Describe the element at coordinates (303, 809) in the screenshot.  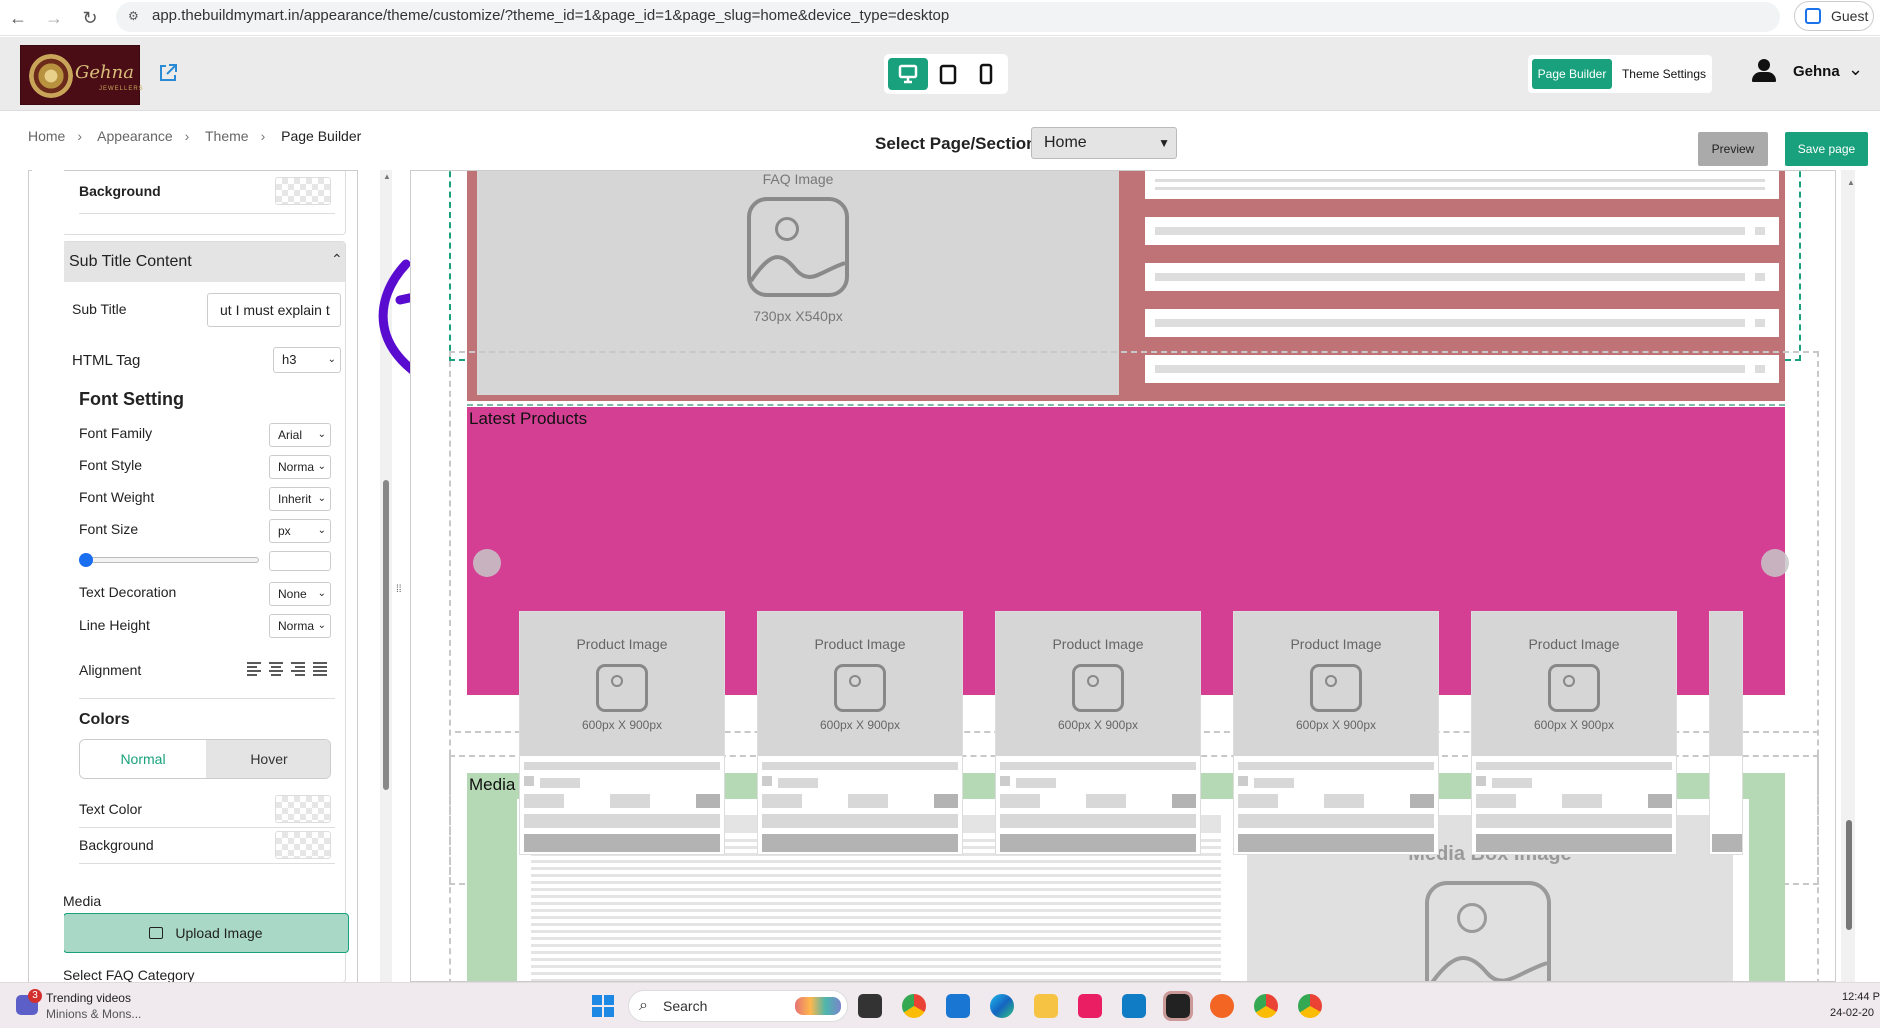
I see `text-color-swatch` at that location.